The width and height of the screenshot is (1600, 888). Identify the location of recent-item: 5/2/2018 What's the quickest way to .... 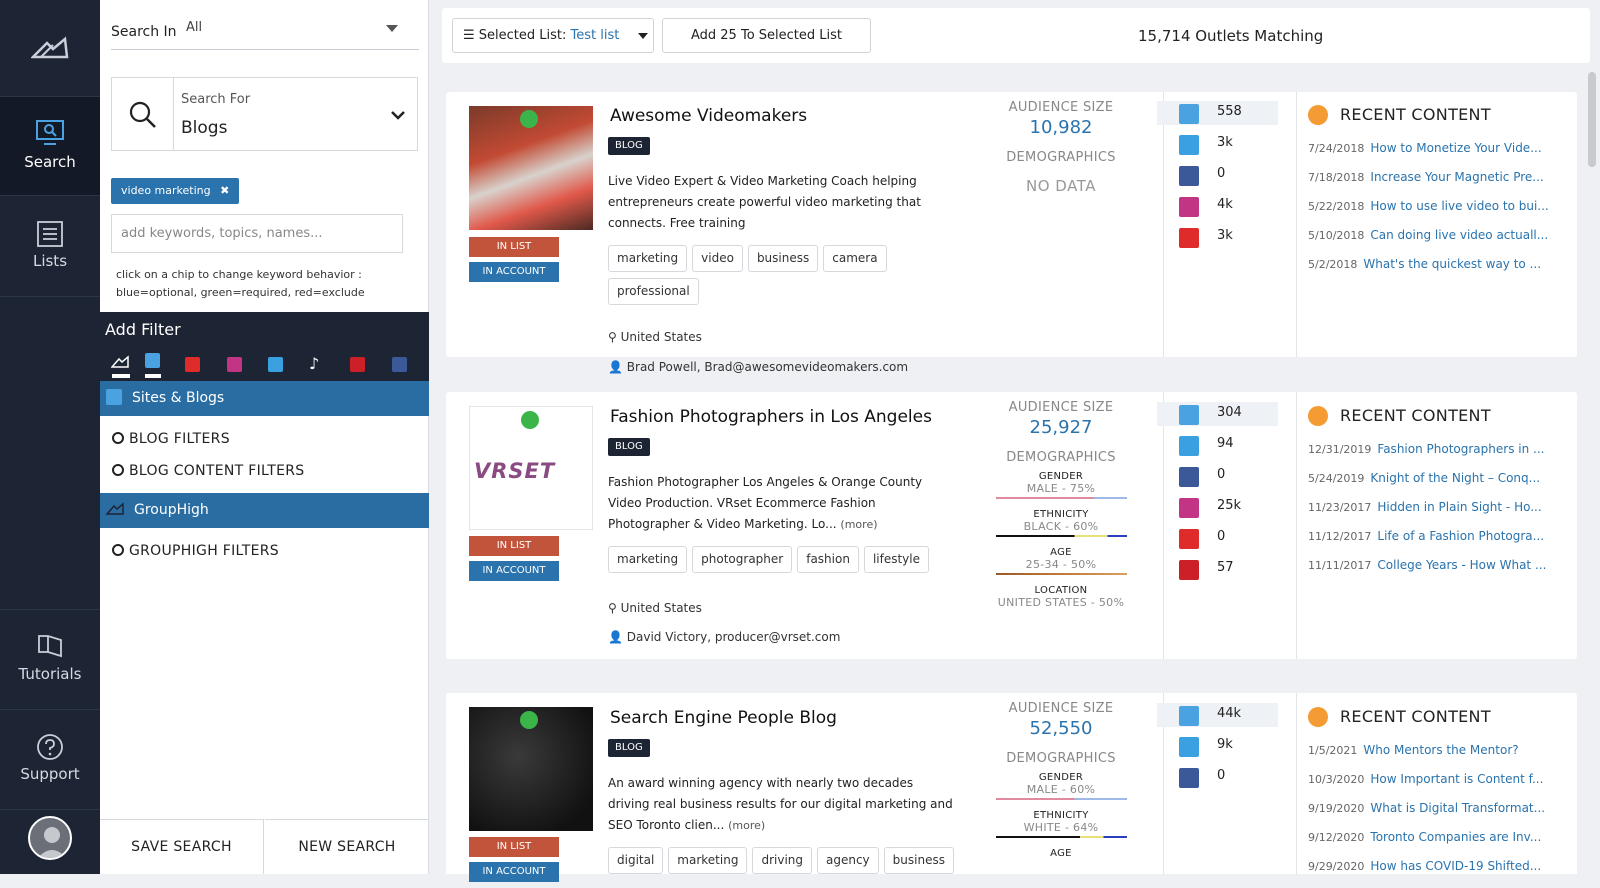
(1451, 271).